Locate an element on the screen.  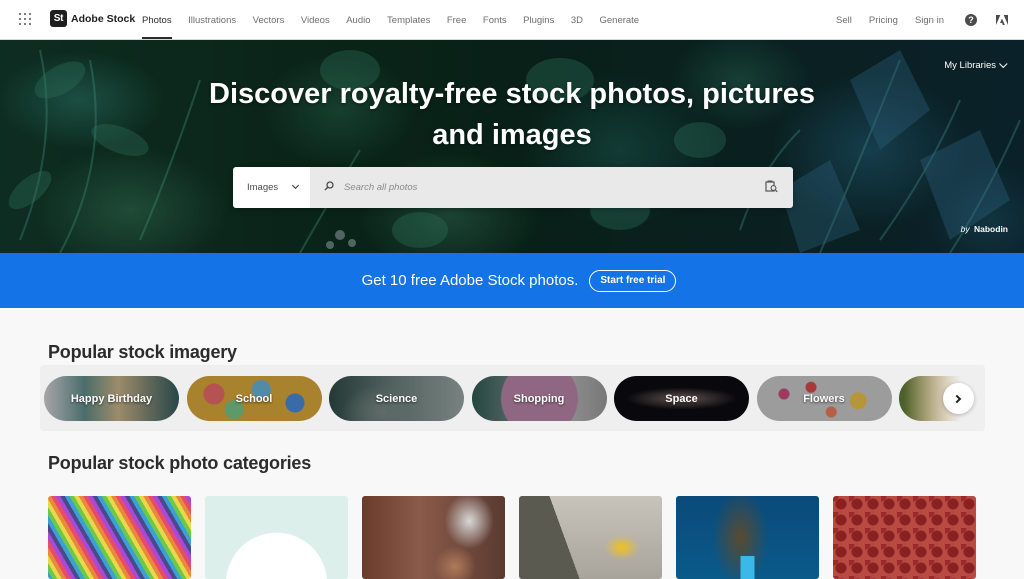
account-links: Sell Pricing Sign in ? is located at coordinates (922, 20).